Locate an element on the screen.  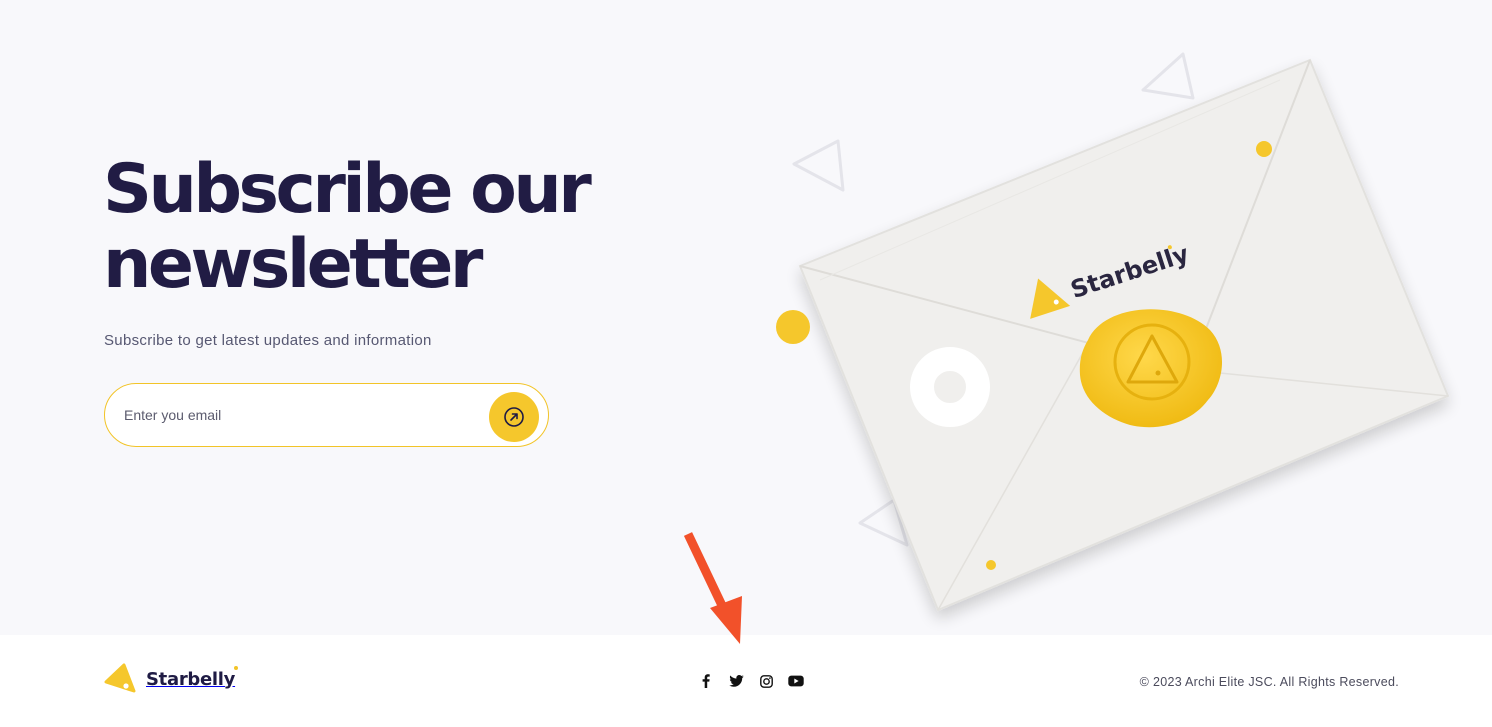
twitter-icon is located at coordinates (736, 681).